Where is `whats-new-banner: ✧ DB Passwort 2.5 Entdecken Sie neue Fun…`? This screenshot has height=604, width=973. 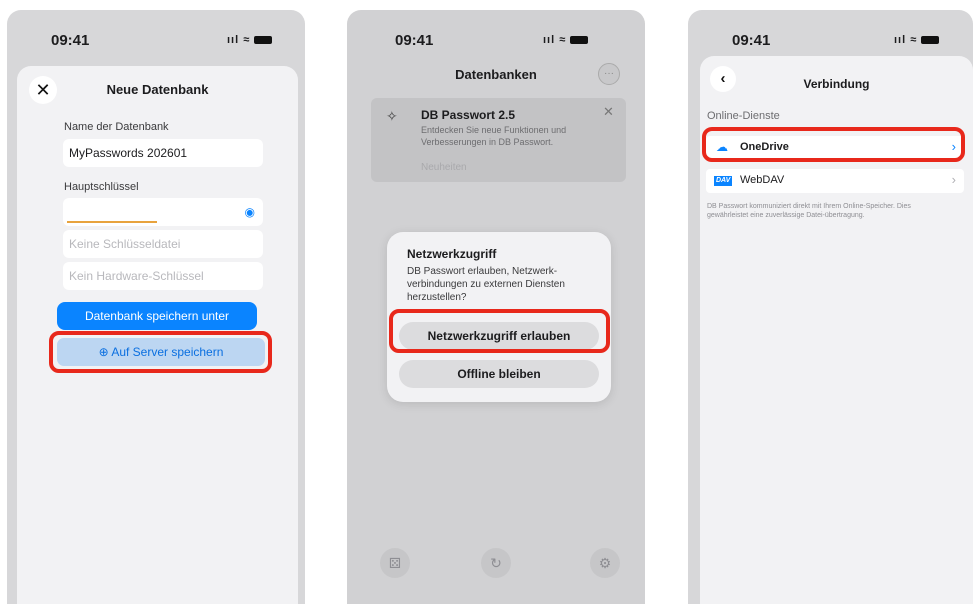 whats-new-banner: ✧ DB Passwort 2.5 Entdecken Sie neue Fun… is located at coordinates (498, 140).